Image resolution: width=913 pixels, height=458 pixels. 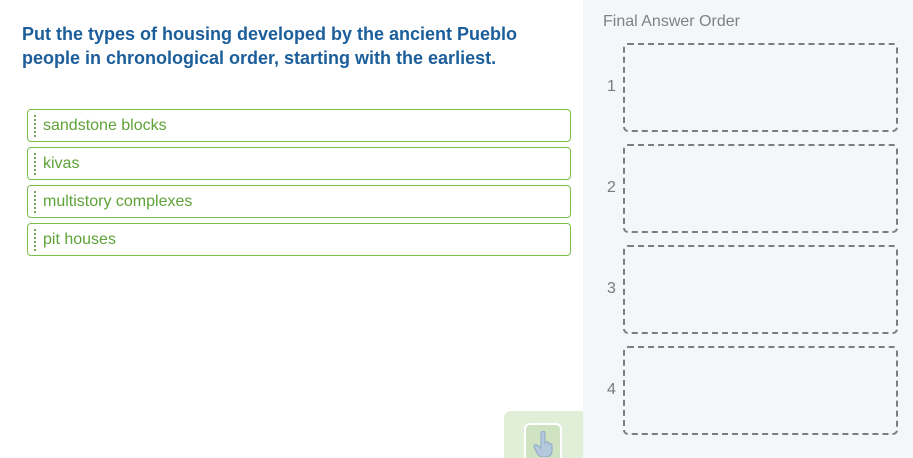 I want to click on pointing-hand-icon, so click(x=543, y=444).